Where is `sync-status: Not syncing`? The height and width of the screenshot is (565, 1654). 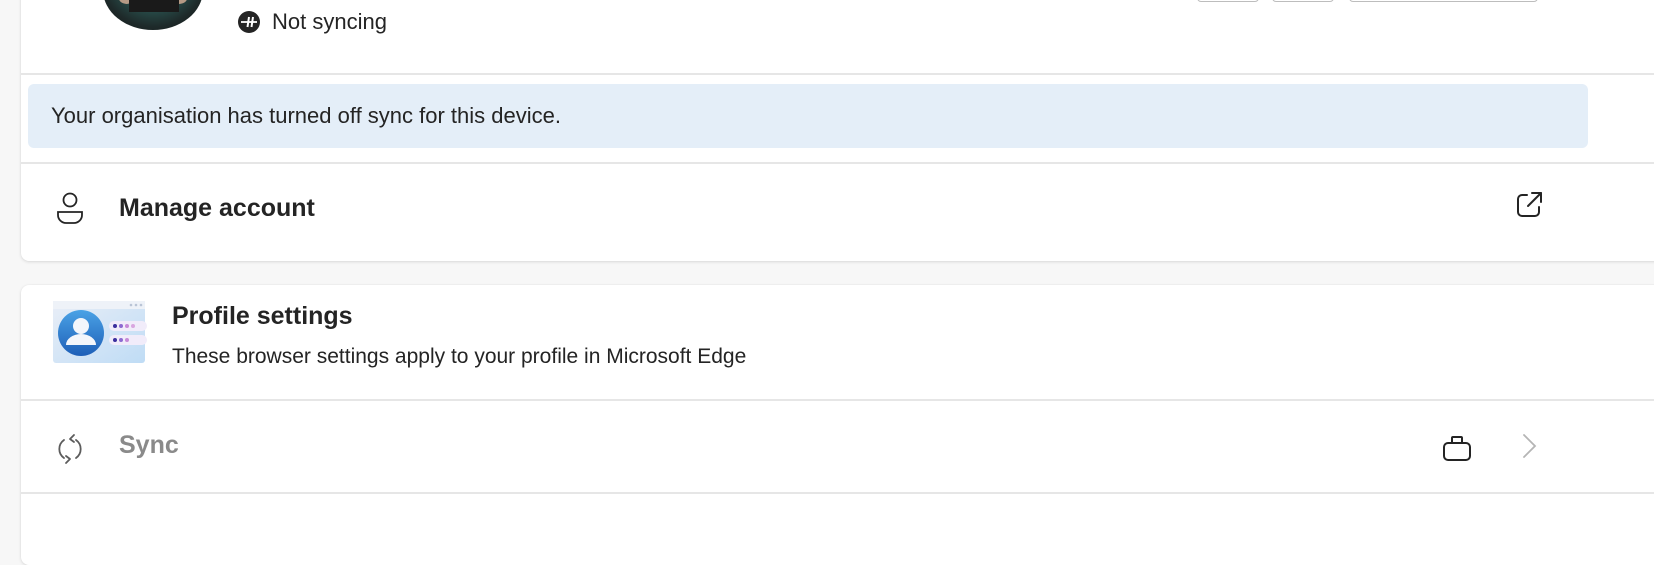 sync-status: Not syncing is located at coordinates (312, 22).